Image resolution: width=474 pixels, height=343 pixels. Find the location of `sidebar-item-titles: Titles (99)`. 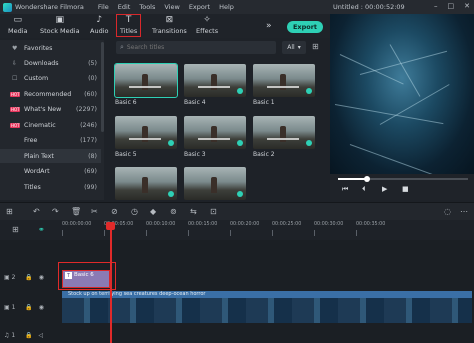

sidebar-item-titles: Titles (99) is located at coordinates (50, 187).